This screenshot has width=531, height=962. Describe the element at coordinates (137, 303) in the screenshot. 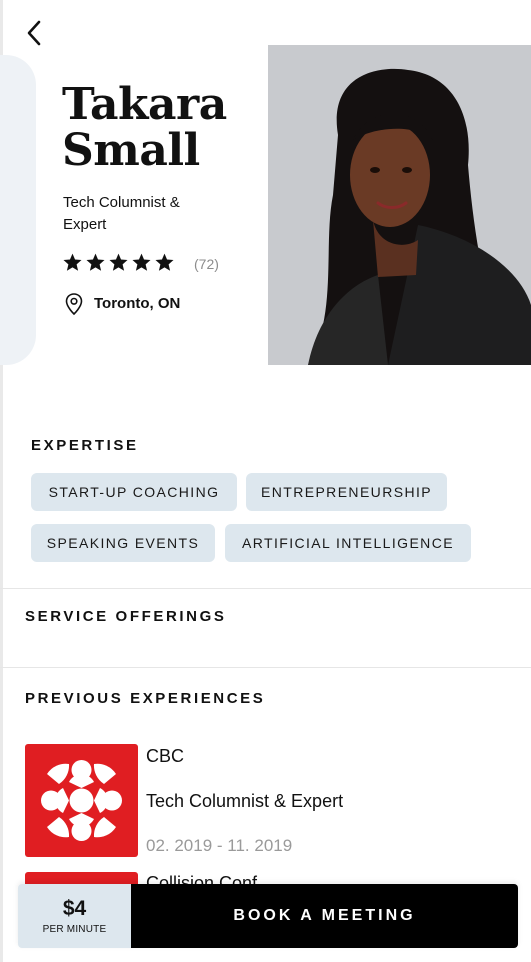

I see `profile-location: Toronto, ON` at that location.